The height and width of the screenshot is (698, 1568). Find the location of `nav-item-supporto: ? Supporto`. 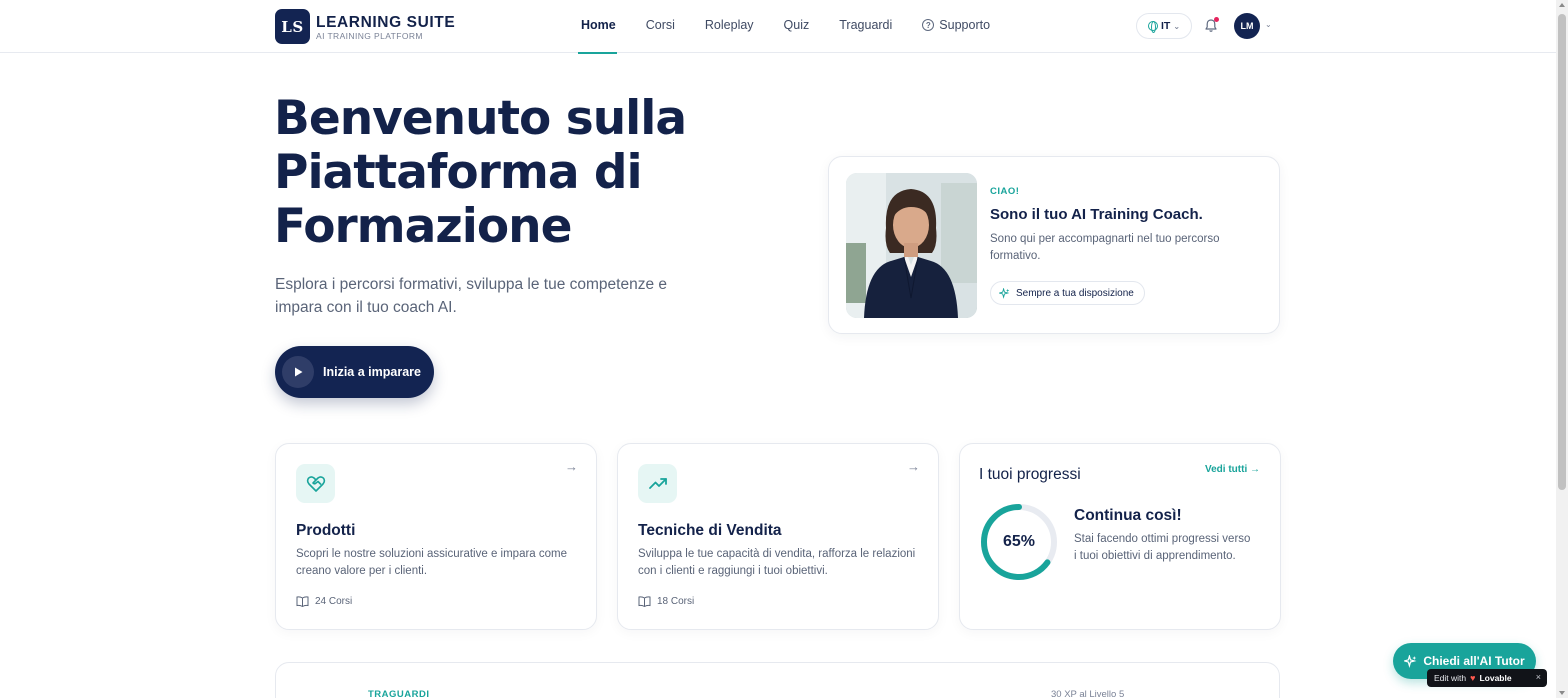

nav-item-supporto: ? Supporto is located at coordinates (956, 25).